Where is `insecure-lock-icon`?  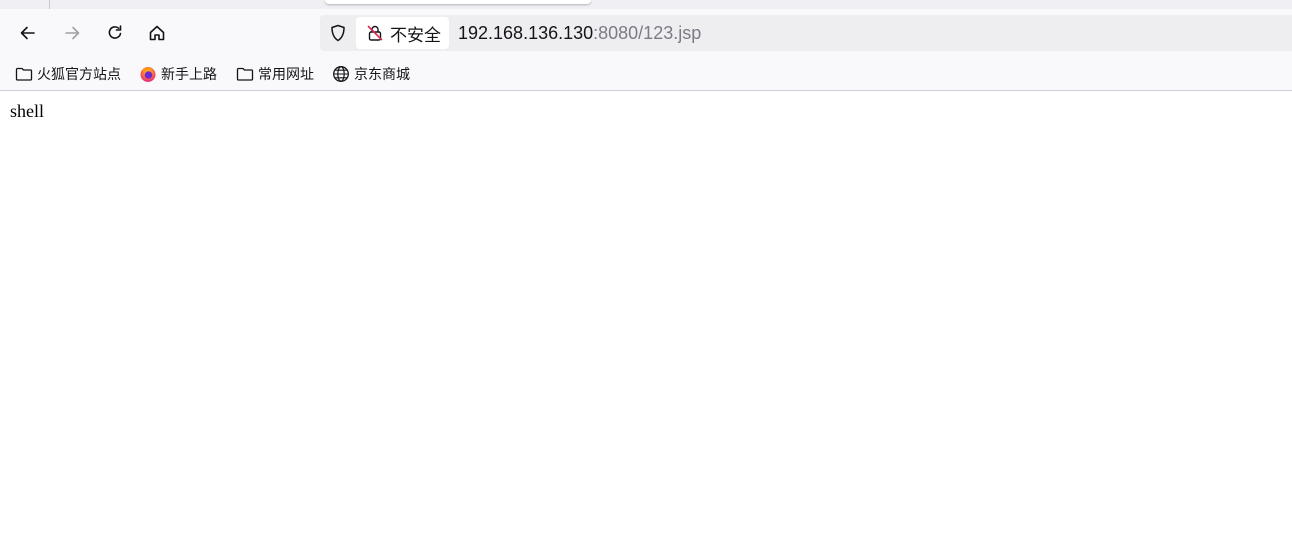
insecure-lock-icon is located at coordinates (375, 33).